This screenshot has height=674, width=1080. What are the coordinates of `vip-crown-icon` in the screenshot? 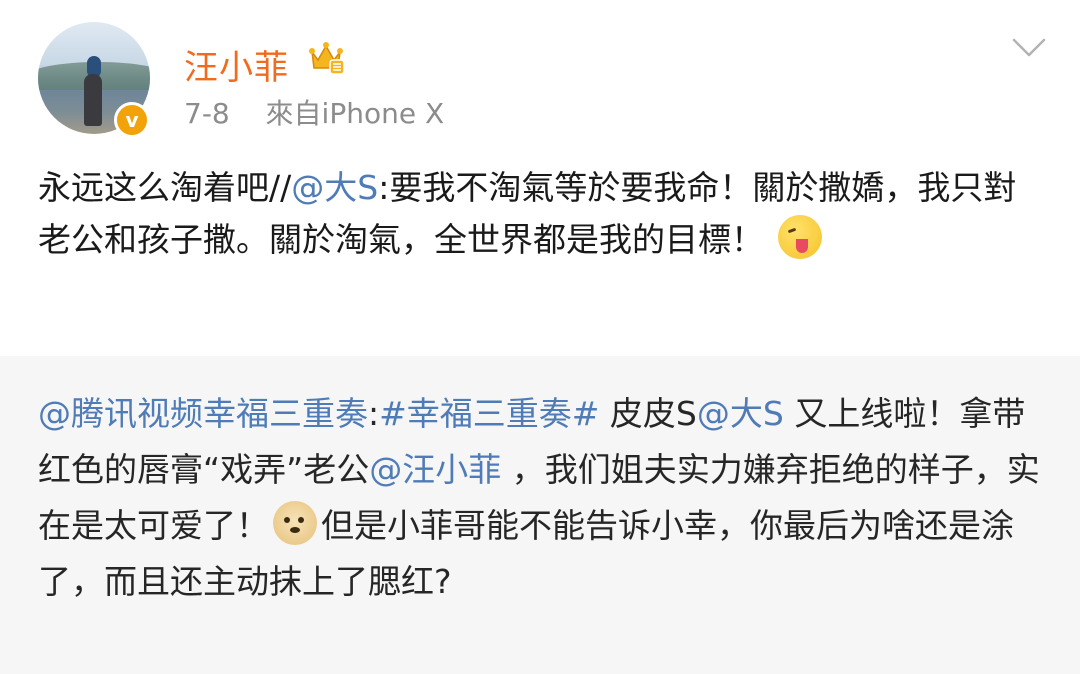 It's located at (327, 58).